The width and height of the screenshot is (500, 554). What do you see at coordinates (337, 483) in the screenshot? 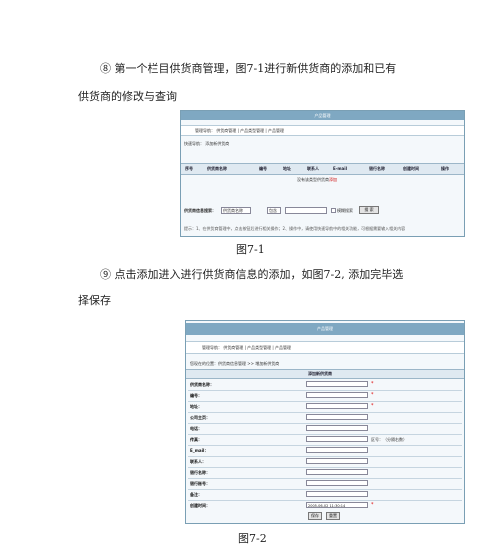
I see `input-bank-account` at bounding box center [337, 483].